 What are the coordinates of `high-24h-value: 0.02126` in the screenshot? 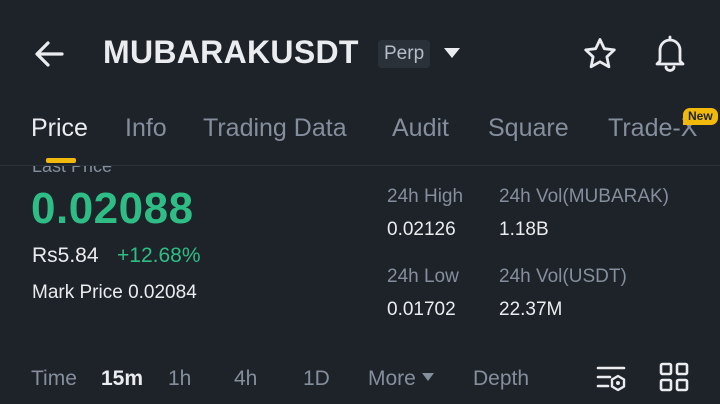 It's located at (421, 229).